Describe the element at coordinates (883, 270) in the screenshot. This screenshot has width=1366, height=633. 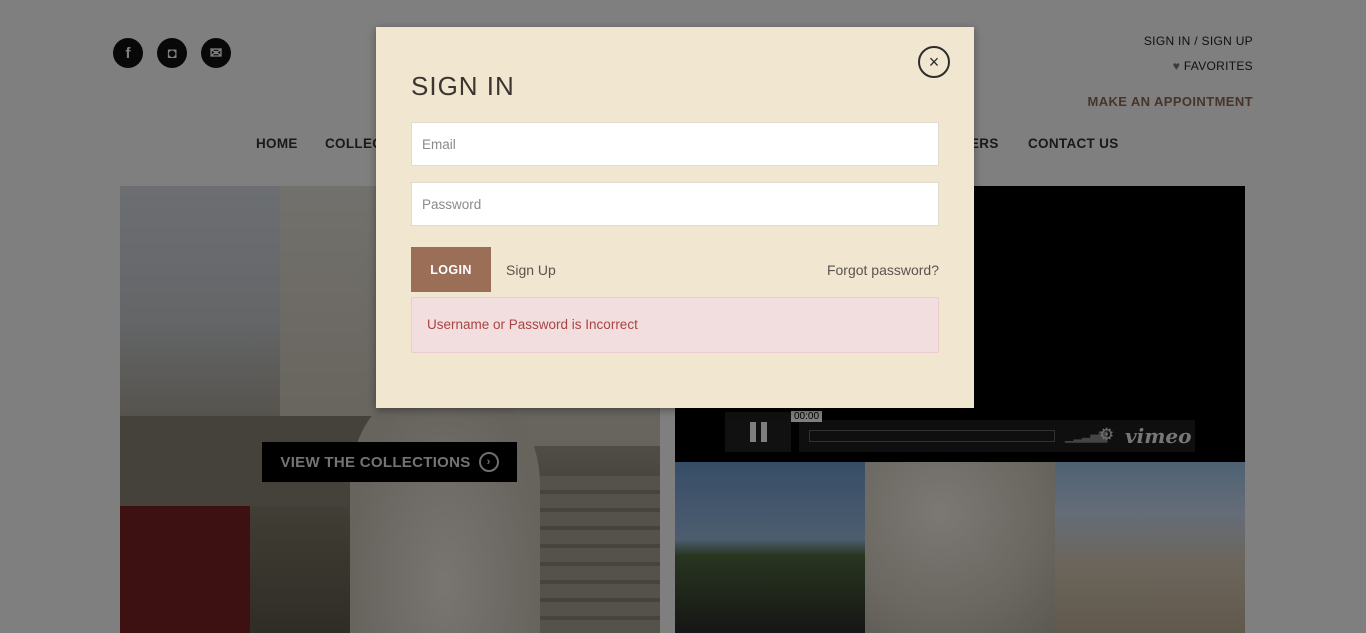
I see `forgot-password-link: Forgot password?` at that location.